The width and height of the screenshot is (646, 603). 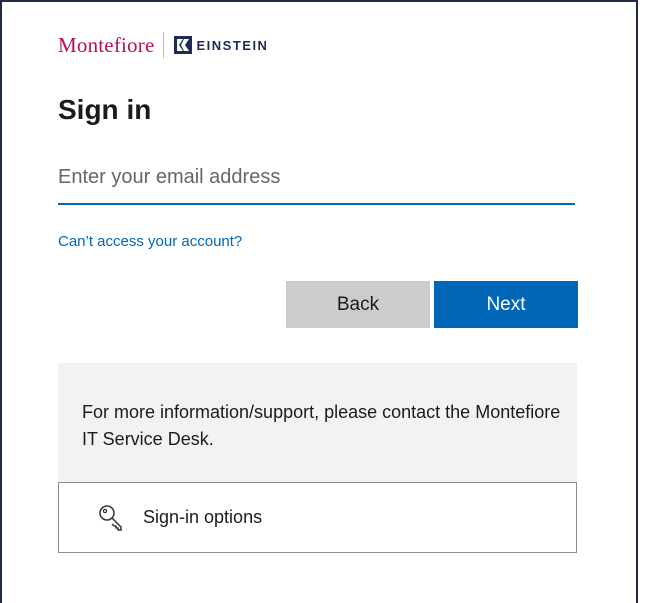 What do you see at coordinates (506, 304) in the screenshot?
I see `next-button: Next` at bounding box center [506, 304].